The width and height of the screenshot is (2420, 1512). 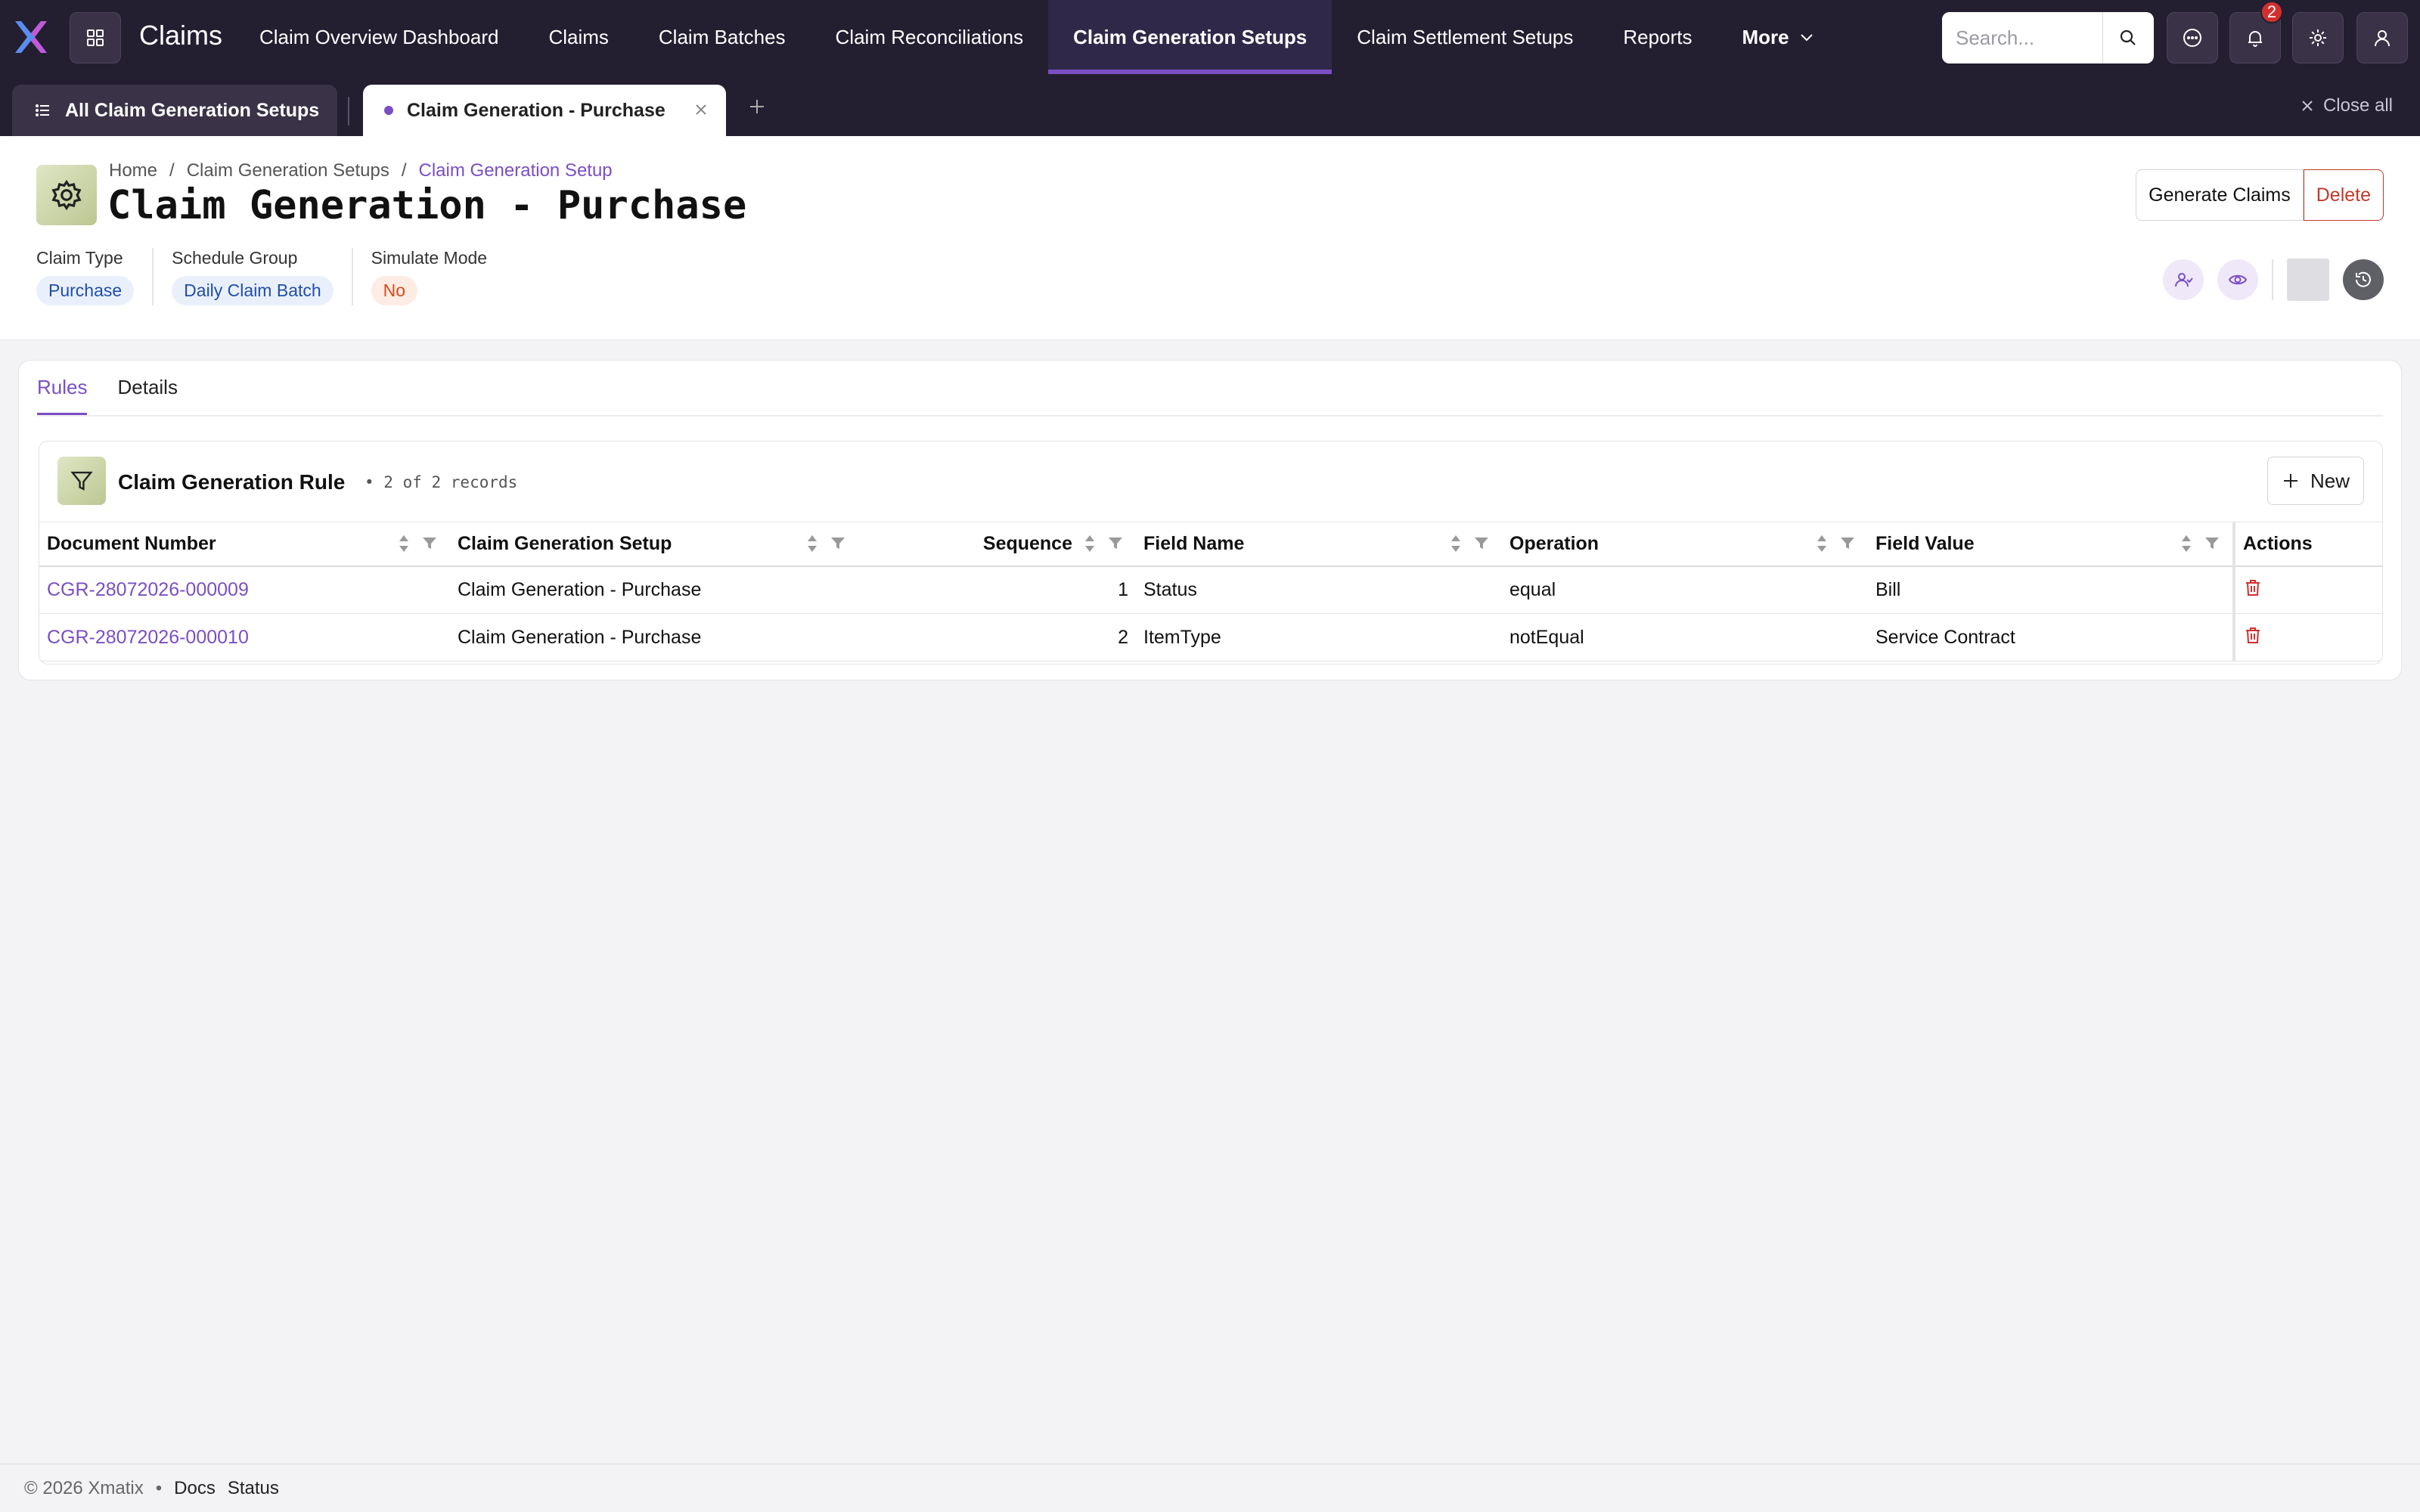 What do you see at coordinates (2308, 280) in the screenshot?
I see `placeholder-square-button` at bounding box center [2308, 280].